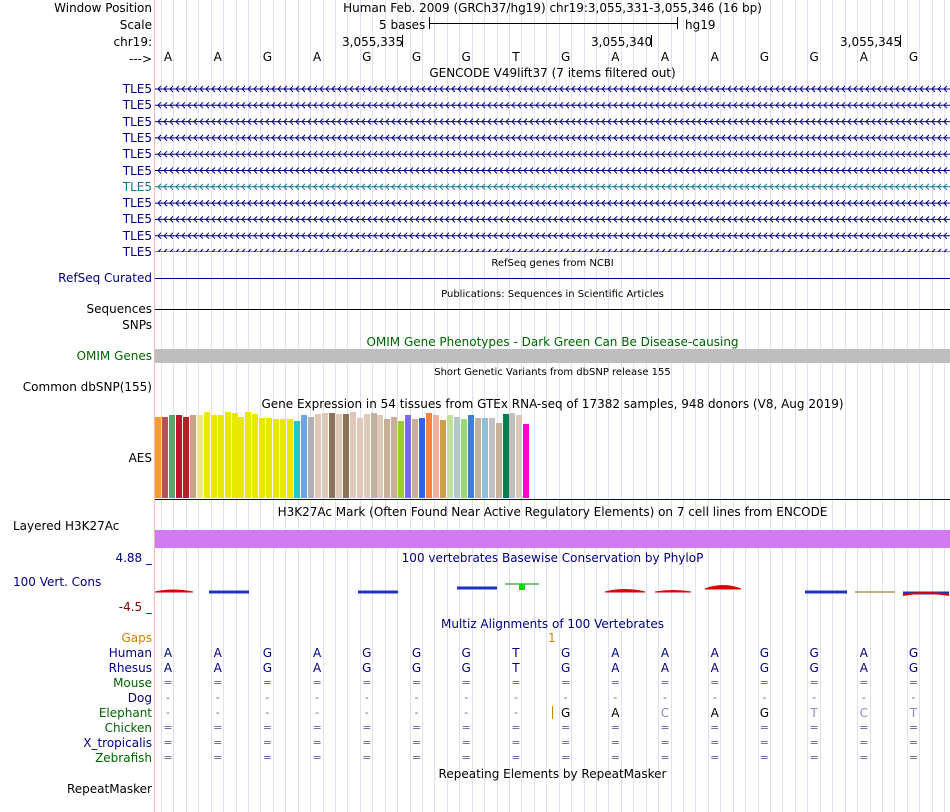  What do you see at coordinates (552, 278) in the screenshot?
I see `refseq-gene-line` at bounding box center [552, 278].